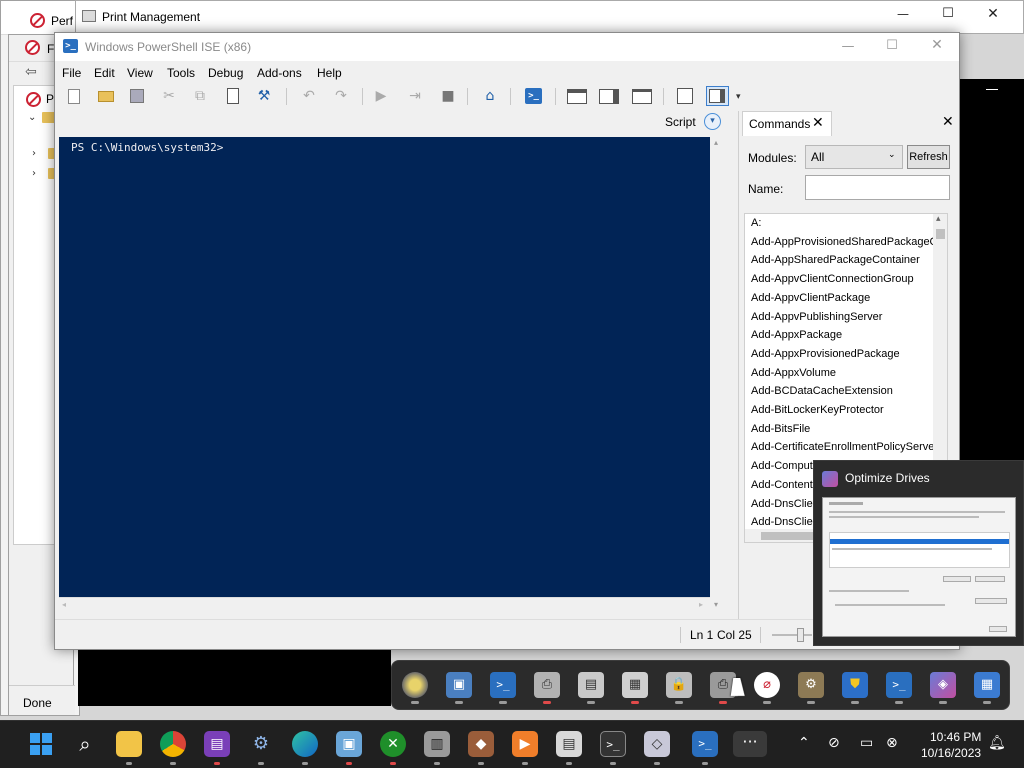 The width and height of the screenshot is (1024, 768). Describe the element at coordinates (783, 507) in the screenshot. I see `command-list-item: Add-DnsClier` at that location.